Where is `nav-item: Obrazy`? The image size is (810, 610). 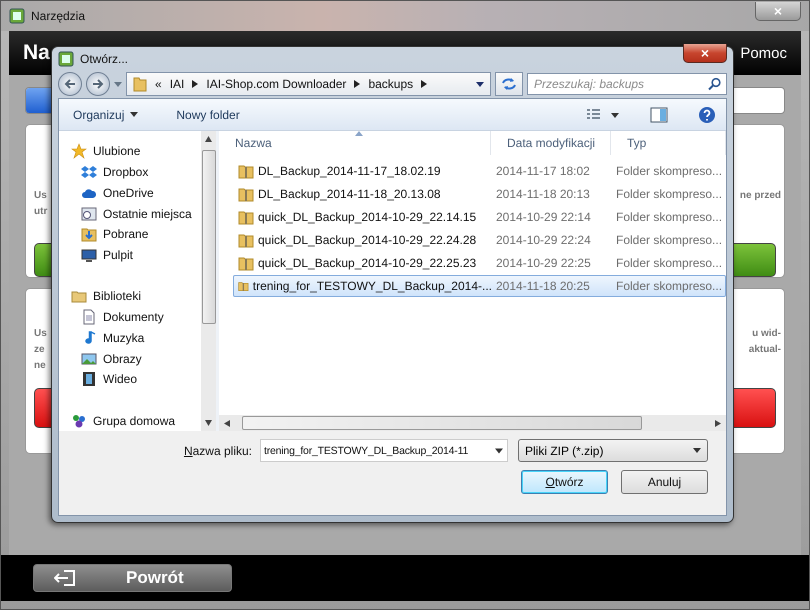 nav-item: Obrazy is located at coordinates (136, 358).